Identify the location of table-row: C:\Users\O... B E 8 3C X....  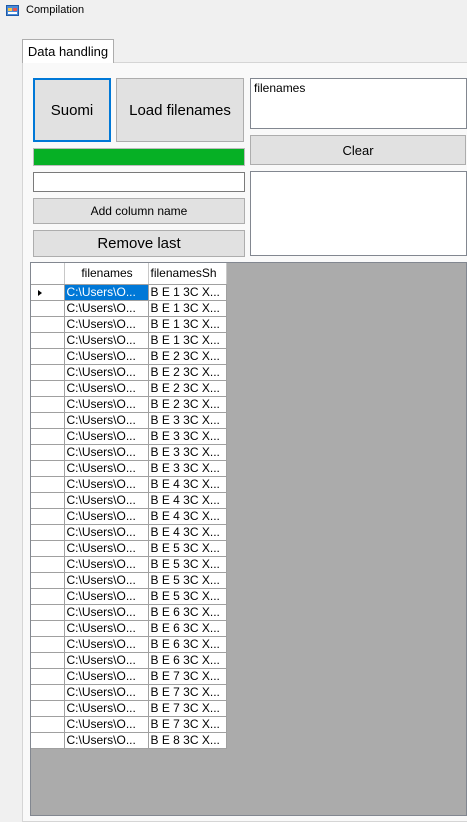
(129, 740).